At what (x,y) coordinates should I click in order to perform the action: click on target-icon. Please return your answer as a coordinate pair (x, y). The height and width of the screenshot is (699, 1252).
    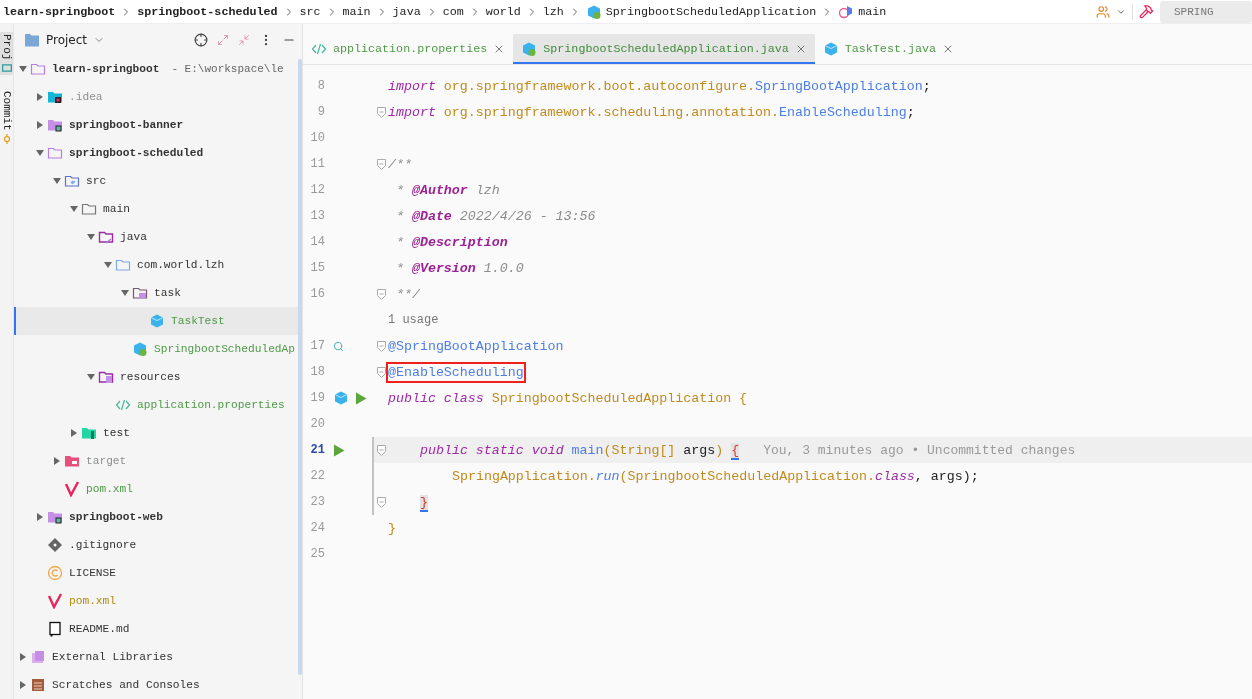
    Looking at the image, I should click on (201, 39).